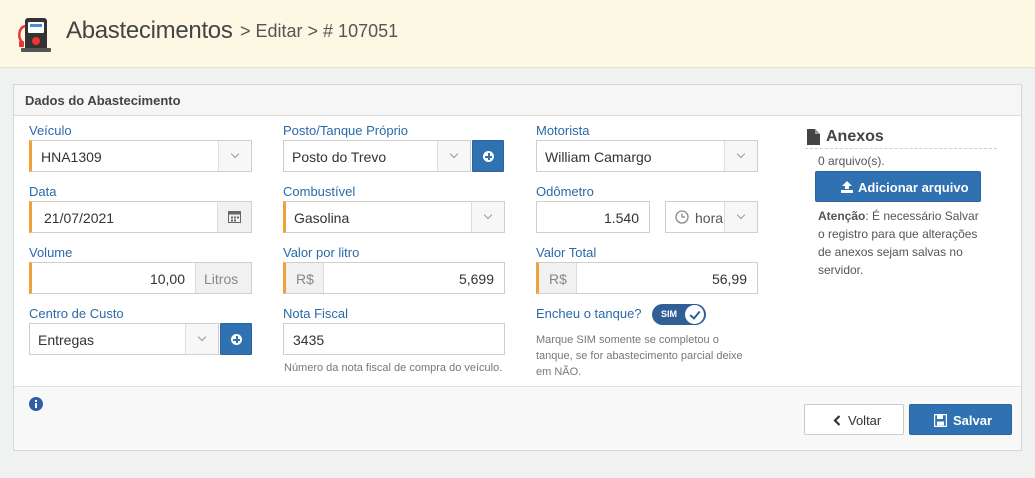  Describe the element at coordinates (841, 270) in the screenshot. I see `note-line: servidor.` at that location.